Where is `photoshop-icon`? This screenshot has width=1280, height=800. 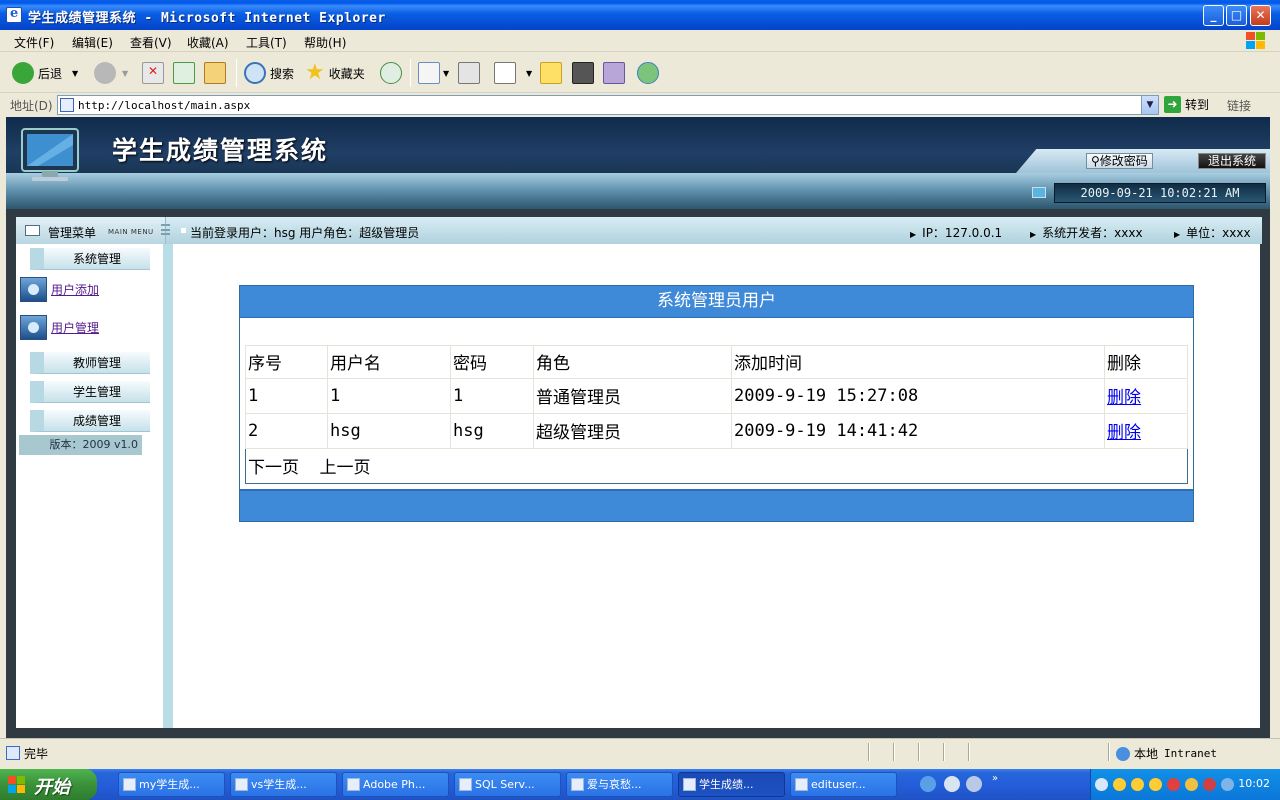 photoshop-icon is located at coordinates (353, 784).